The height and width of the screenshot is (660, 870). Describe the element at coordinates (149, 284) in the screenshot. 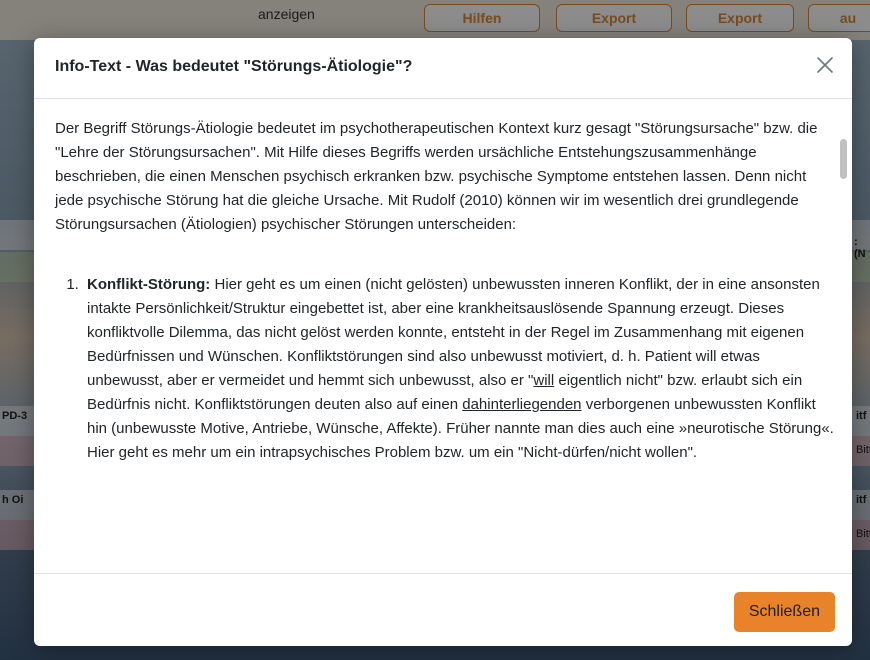

I see `list-item-term: Konflikt-Störung:` at that location.